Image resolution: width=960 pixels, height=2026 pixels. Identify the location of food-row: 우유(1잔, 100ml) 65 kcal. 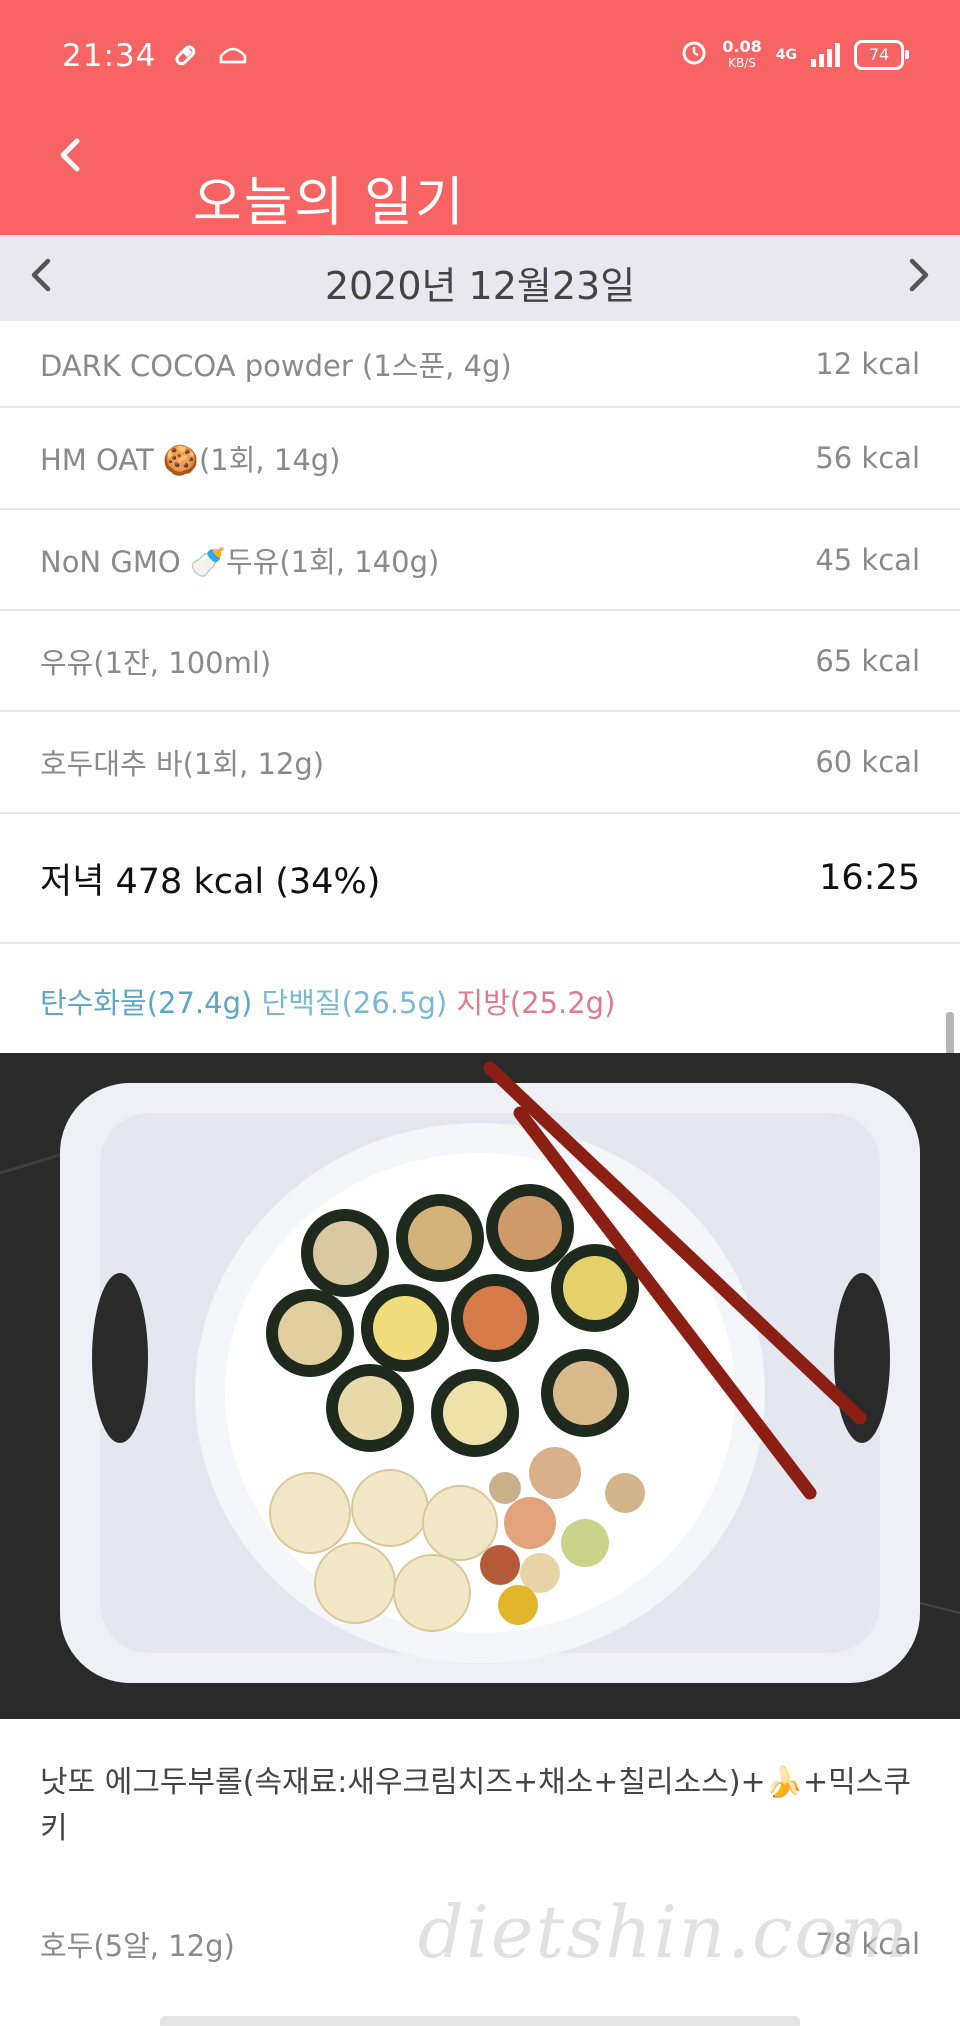
(480, 661).